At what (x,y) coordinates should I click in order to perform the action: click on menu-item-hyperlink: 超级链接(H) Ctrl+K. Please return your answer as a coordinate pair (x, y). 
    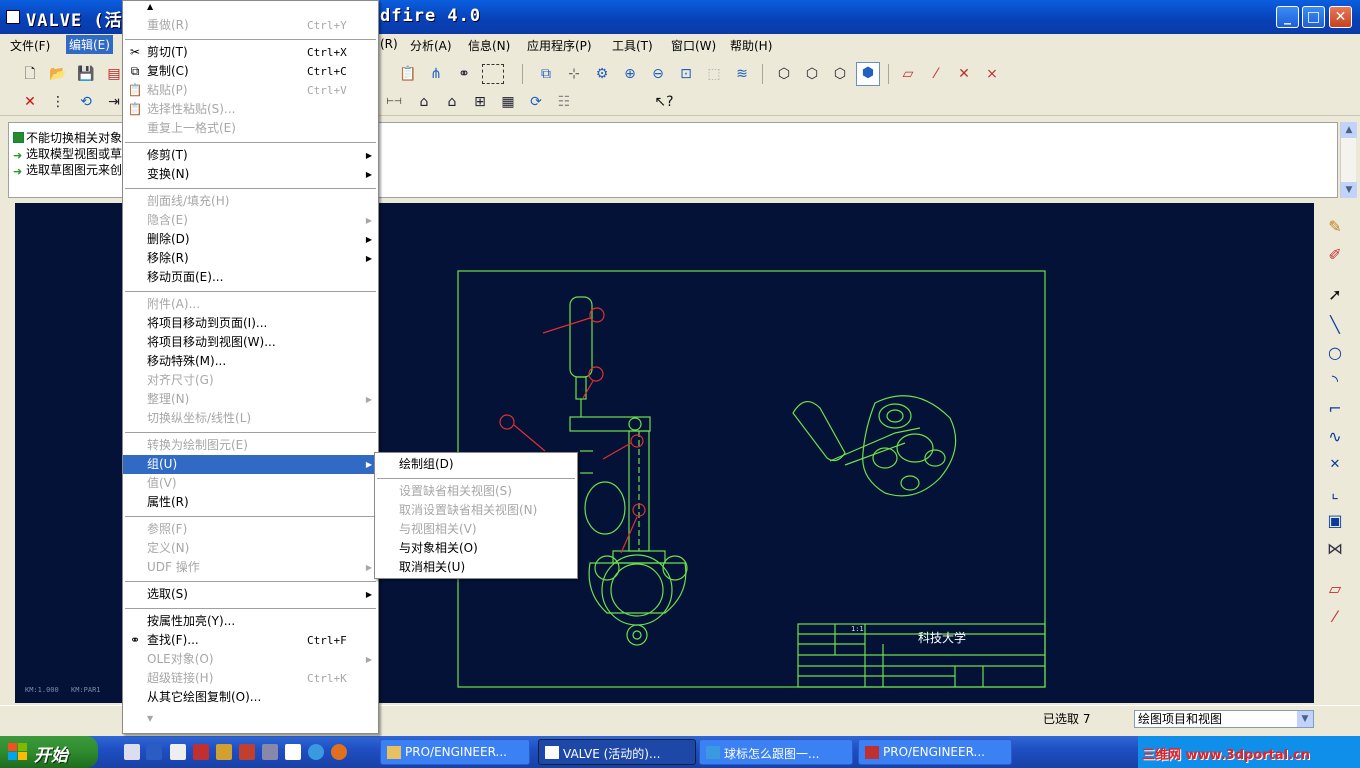
    Looking at the image, I should click on (250, 678).